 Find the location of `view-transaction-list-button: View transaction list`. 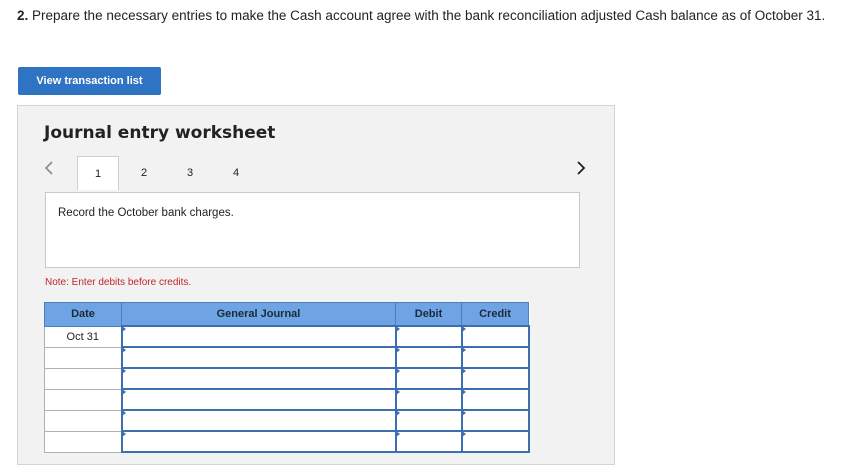

view-transaction-list-button: View transaction list is located at coordinates (89, 81).